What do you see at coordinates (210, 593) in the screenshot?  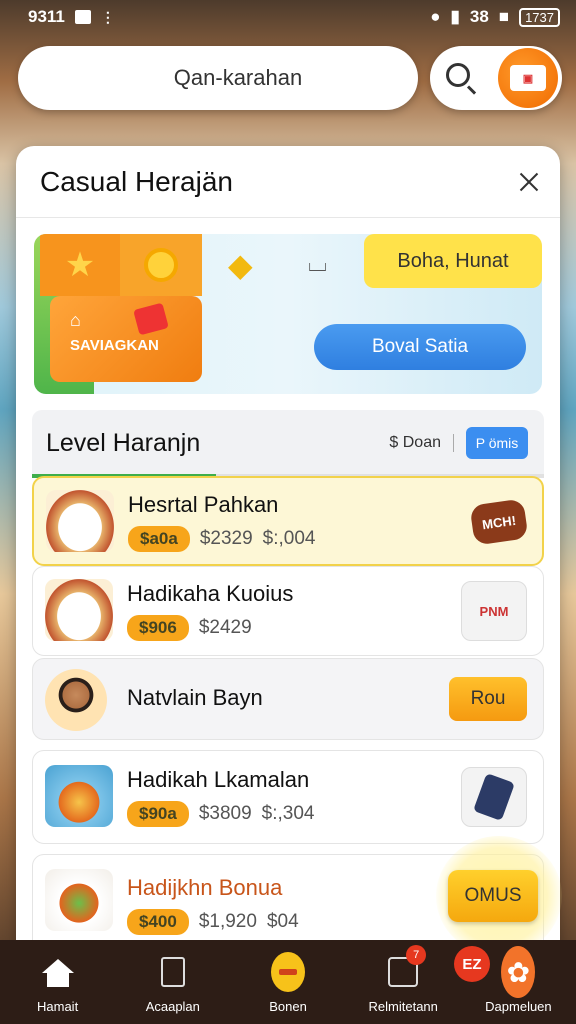 I see `item-name: Hadikaha Kuoius` at bounding box center [210, 593].